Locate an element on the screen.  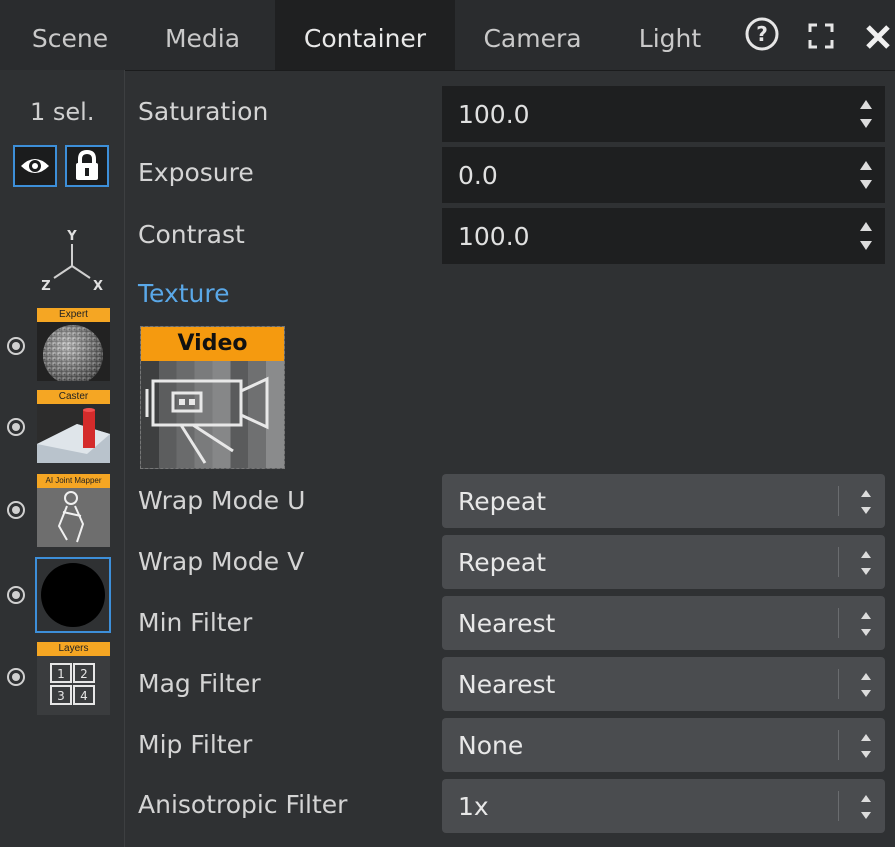
exposure-value: 0.0 is located at coordinates (478, 175).